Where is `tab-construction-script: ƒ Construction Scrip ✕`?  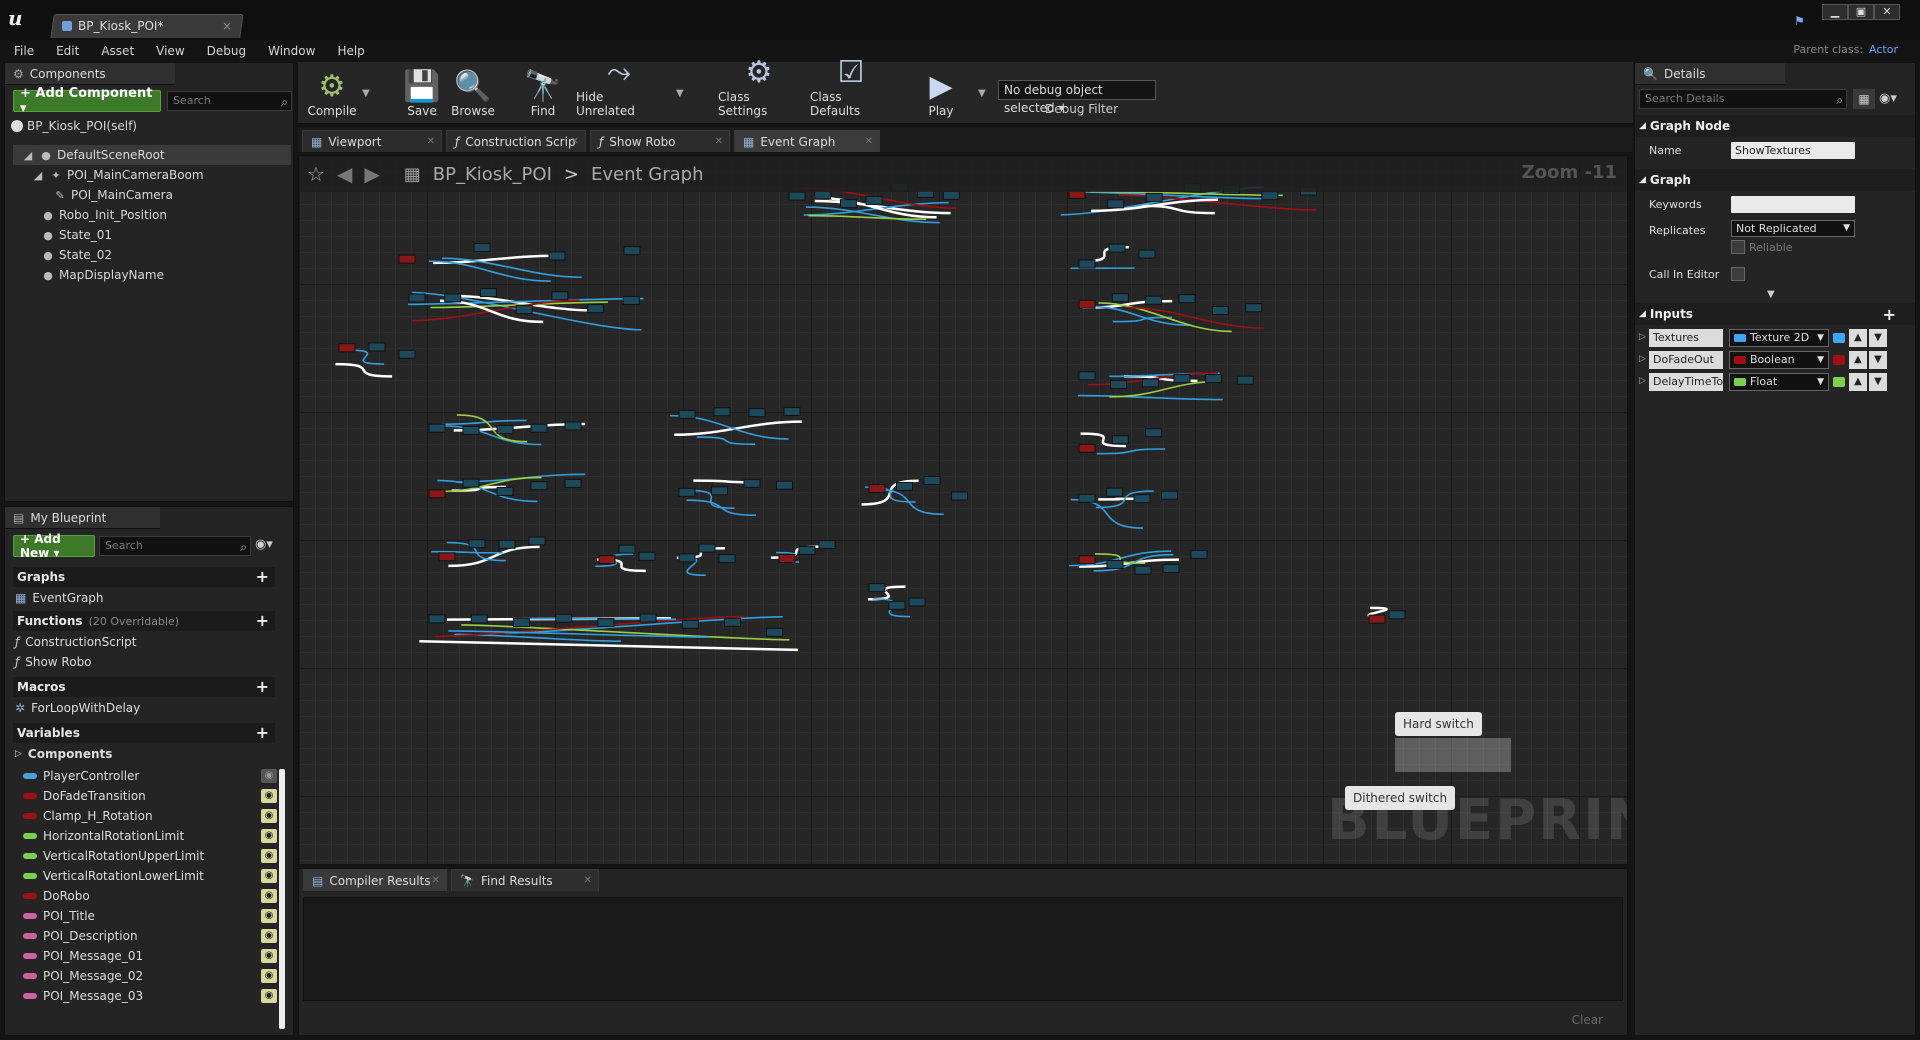 tab-construction-script: ƒ Construction Scrip ✕ is located at coordinates (516, 141).